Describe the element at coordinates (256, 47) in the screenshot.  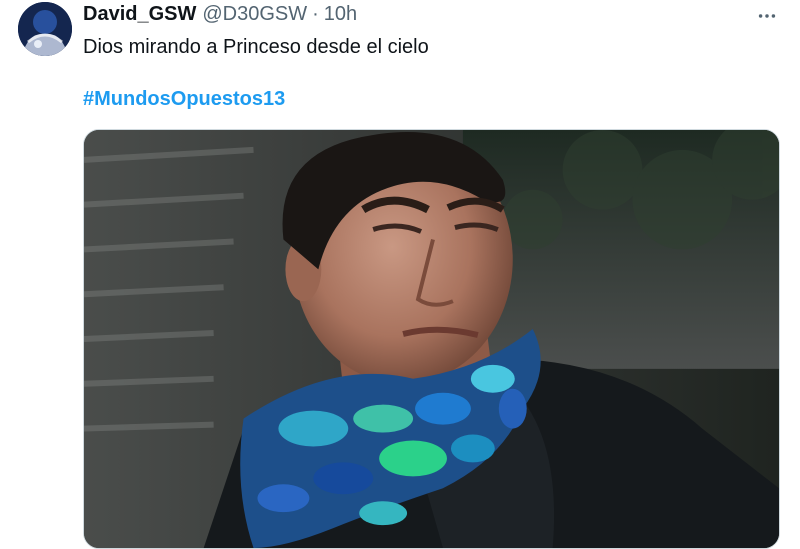
I see `tweet-text: Dios mirando a Princeso desde el cielo` at that location.